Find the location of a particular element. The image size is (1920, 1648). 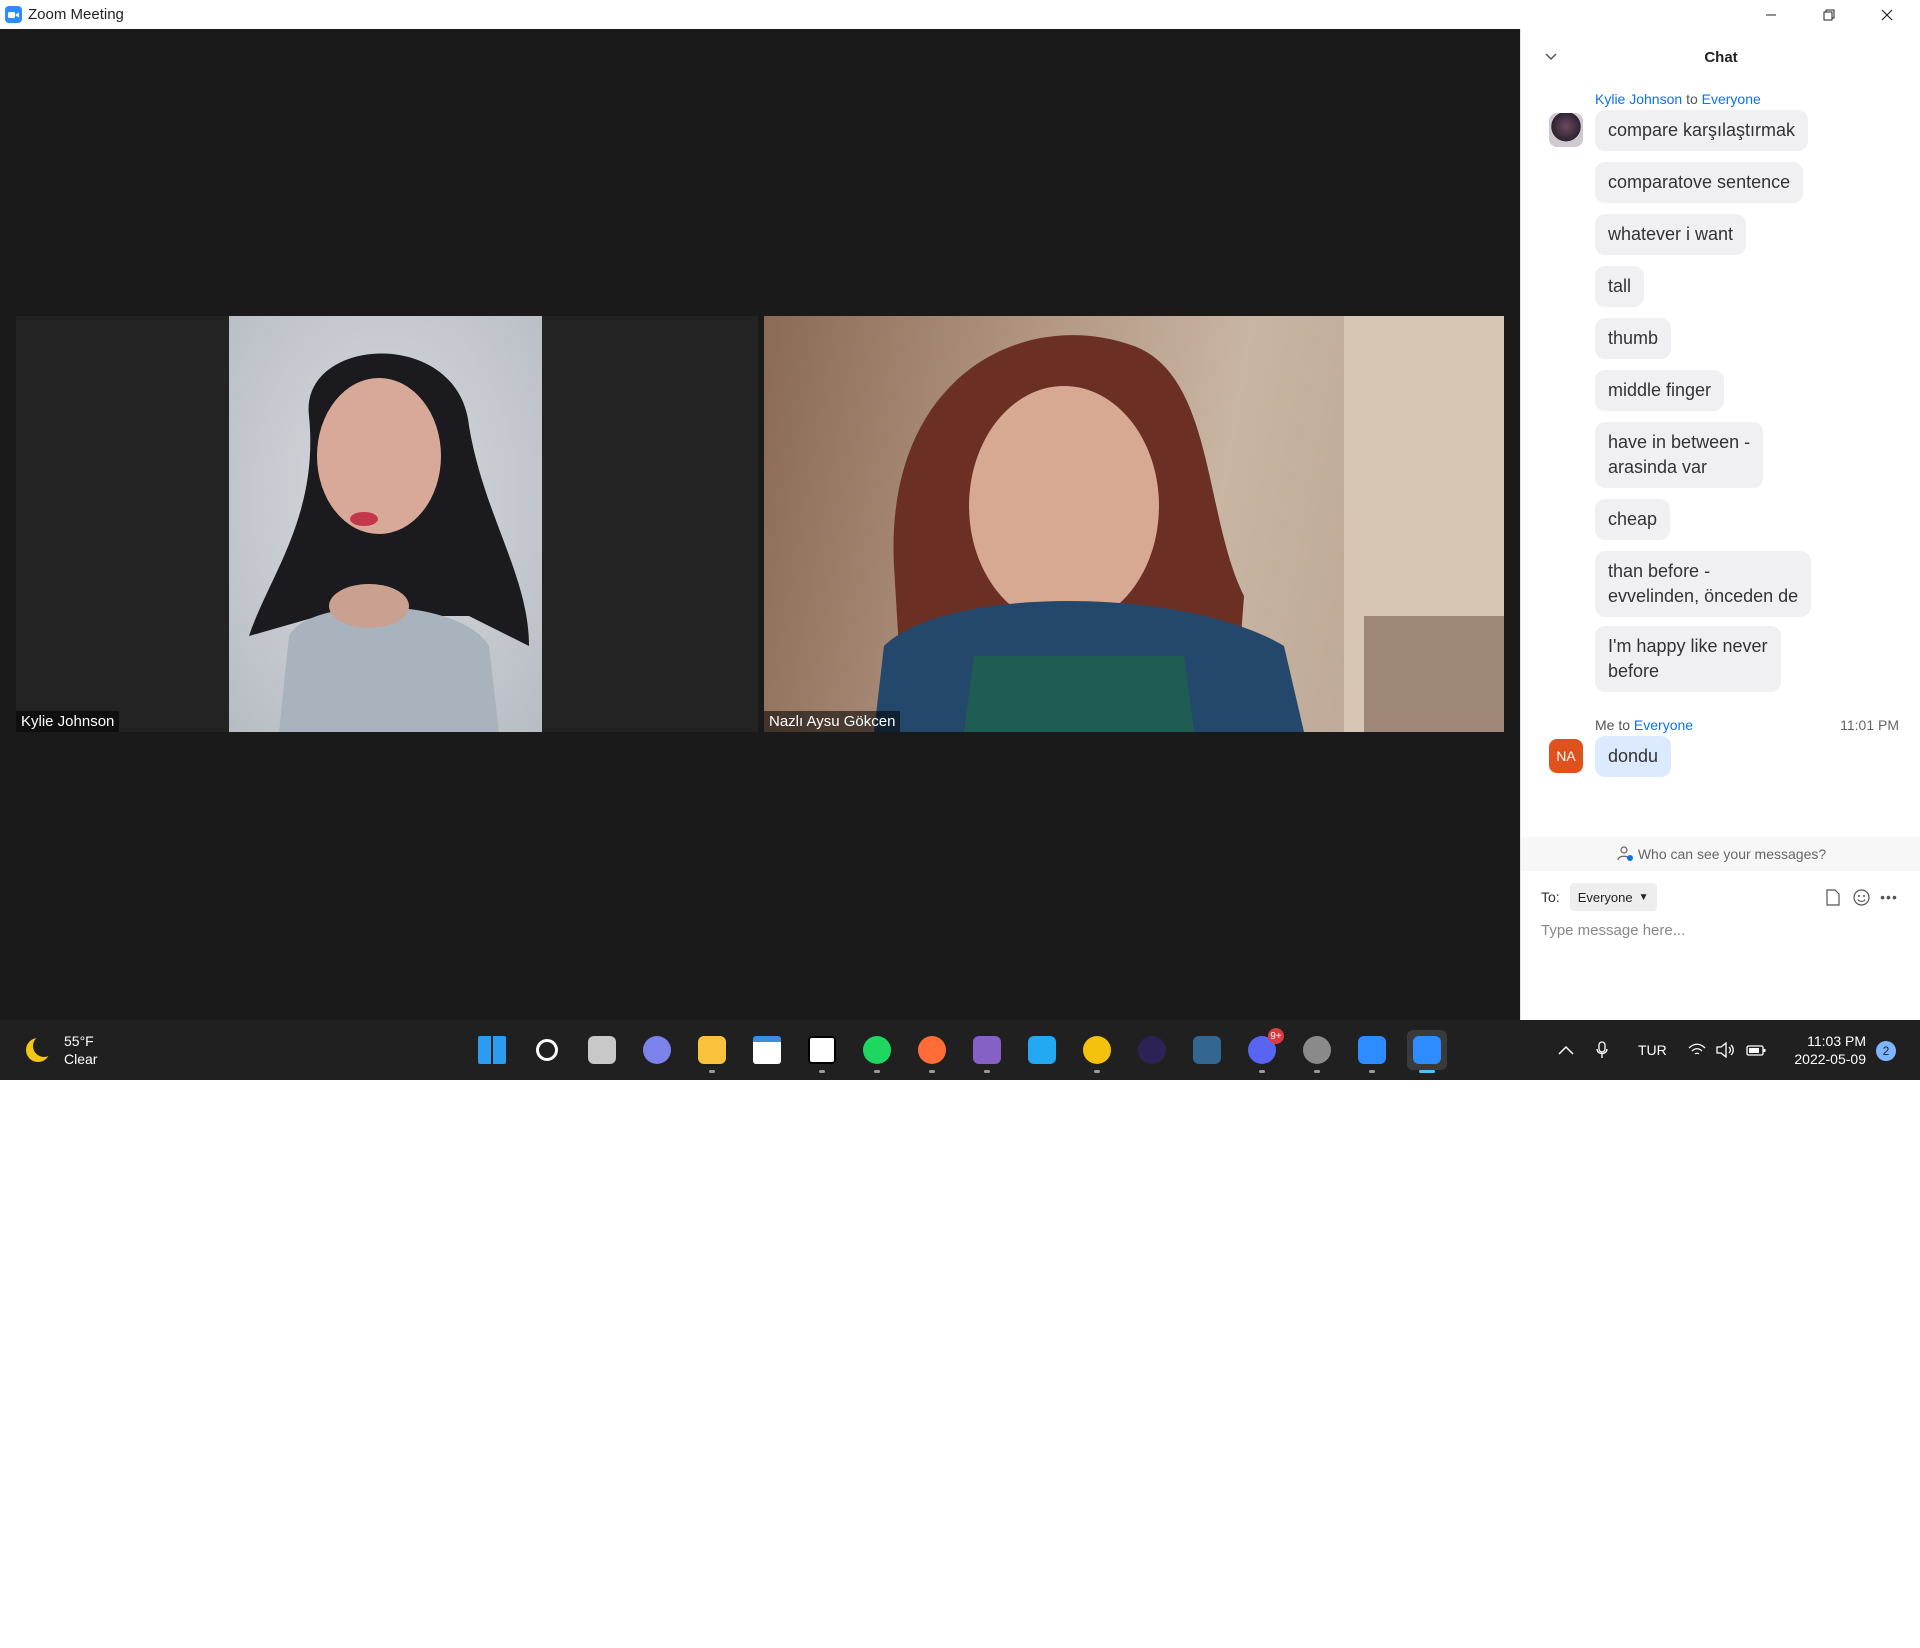

window-title: Zoom Meeting is located at coordinates (76, 14).